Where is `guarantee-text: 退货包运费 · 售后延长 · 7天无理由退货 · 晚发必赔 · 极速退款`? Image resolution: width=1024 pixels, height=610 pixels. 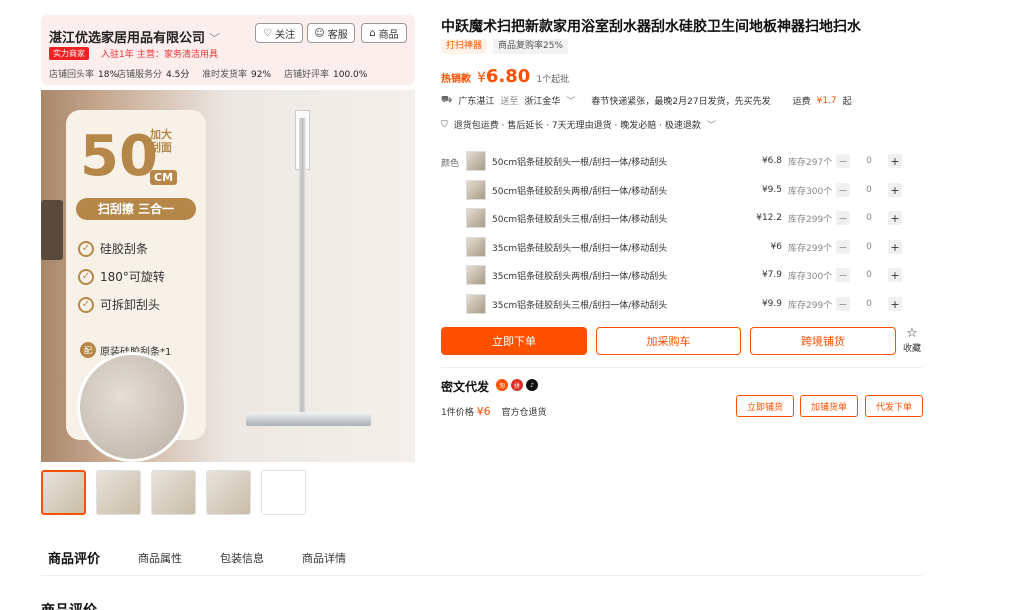 guarantee-text: 退货包运费 · 售后延长 · 7天无理由退货 · 晚发必赔 · 极速退款 is located at coordinates (577, 126).